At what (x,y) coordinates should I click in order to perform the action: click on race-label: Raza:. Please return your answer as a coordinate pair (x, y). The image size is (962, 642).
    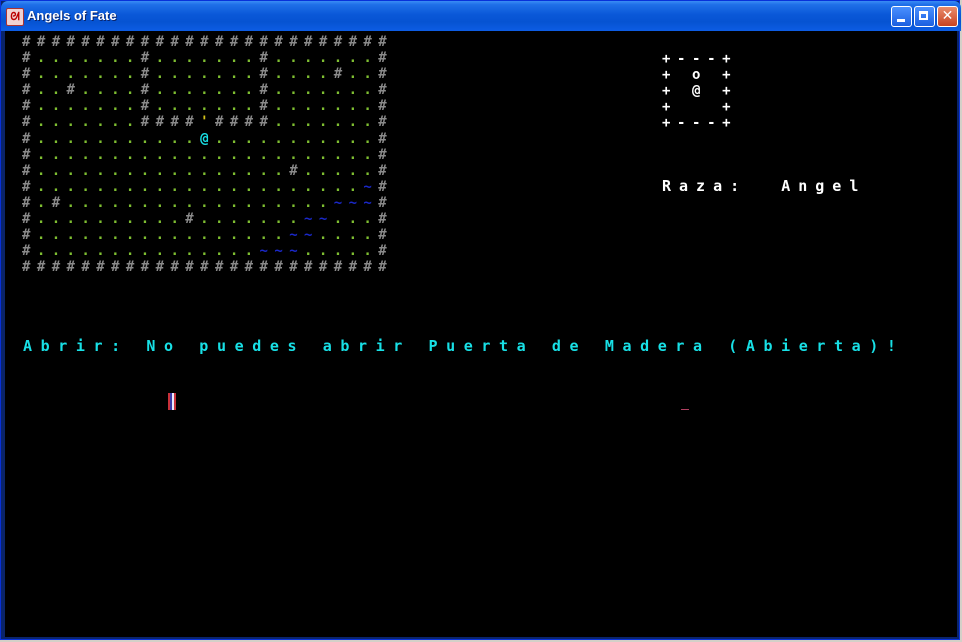
    Looking at the image, I should click on (705, 186).